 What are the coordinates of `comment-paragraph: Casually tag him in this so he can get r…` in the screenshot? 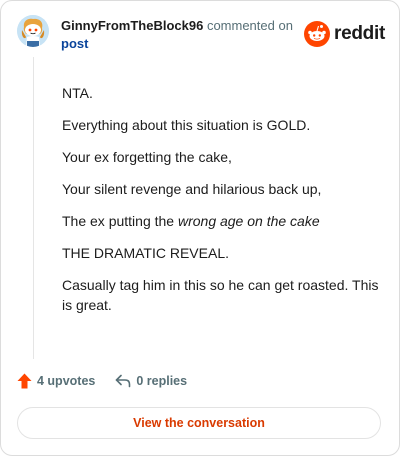 It's located at (220, 295).